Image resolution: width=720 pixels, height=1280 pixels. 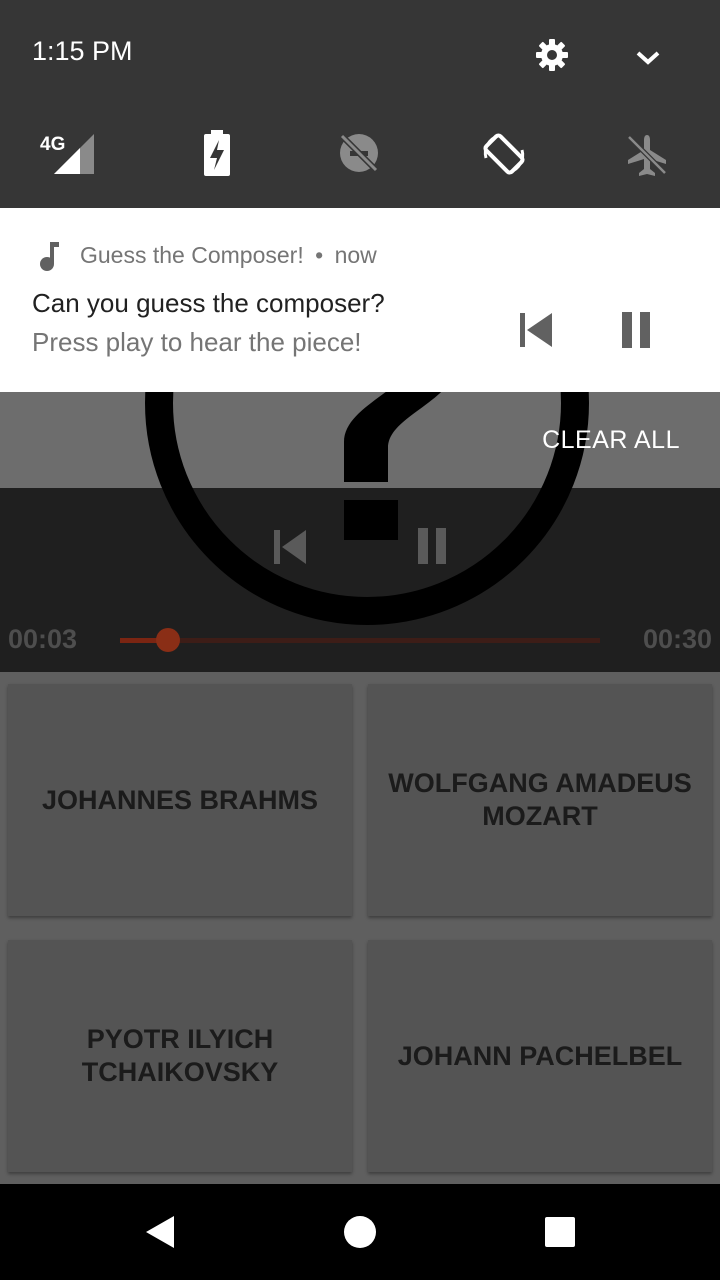 What do you see at coordinates (192, 255) in the screenshot?
I see `app-name: Guess the Composer!` at bounding box center [192, 255].